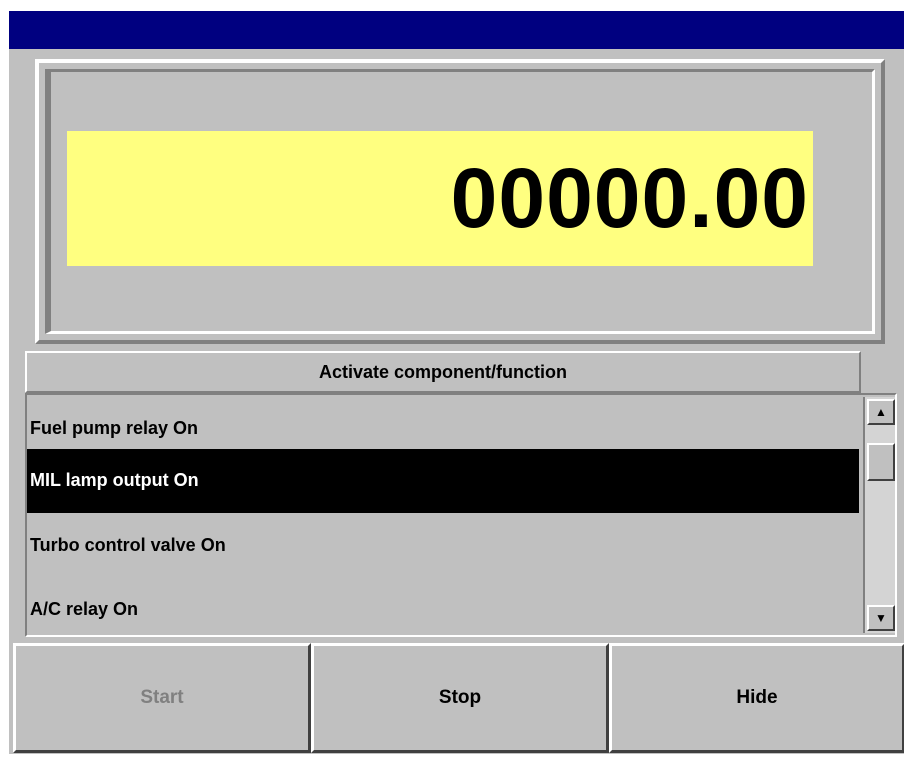 The height and width of the screenshot is (759, 904). Describe the element at coordinates (443, 422) in the screenshot. I see `list-item: Fuel pump relay On` at that location.